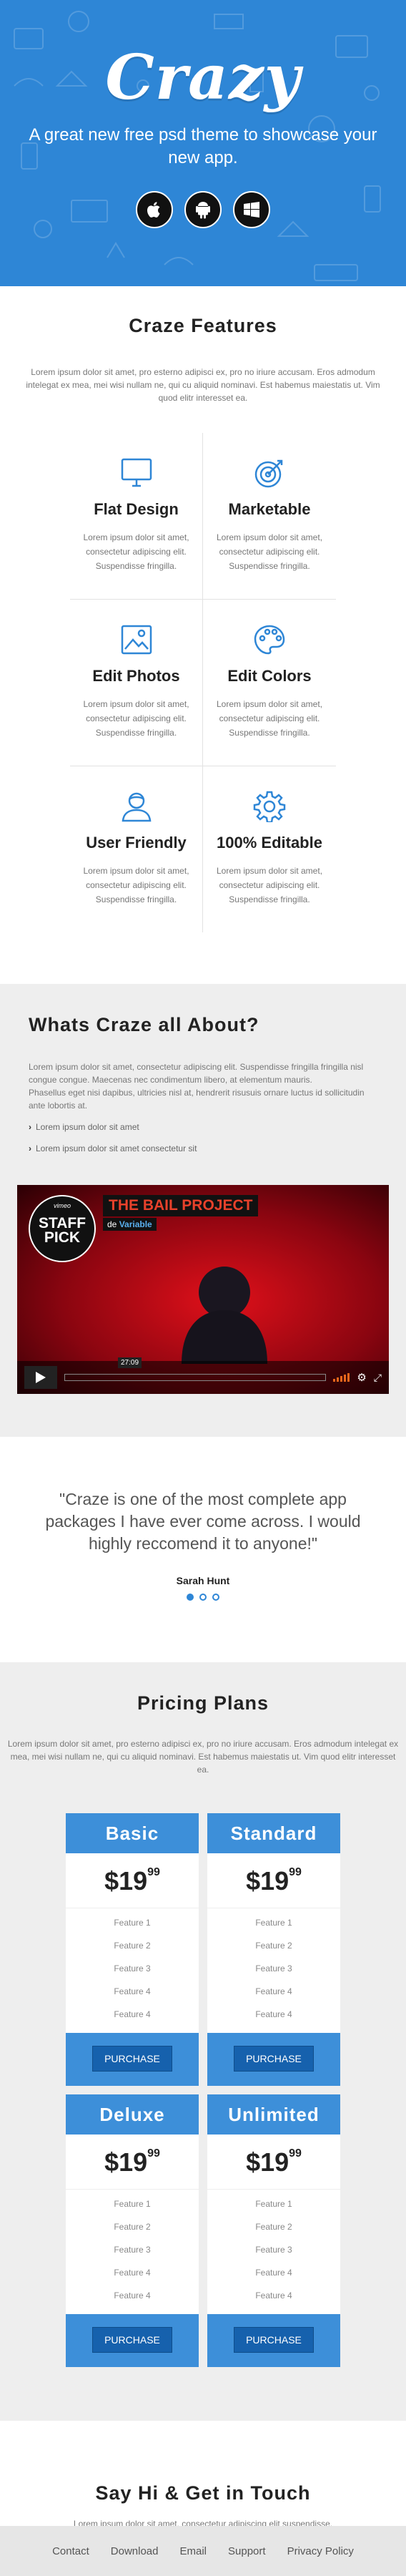 The width and height of the screenshot is (406, 2576). I want to click on feature-title: 100% Editable, so click(269, 843).